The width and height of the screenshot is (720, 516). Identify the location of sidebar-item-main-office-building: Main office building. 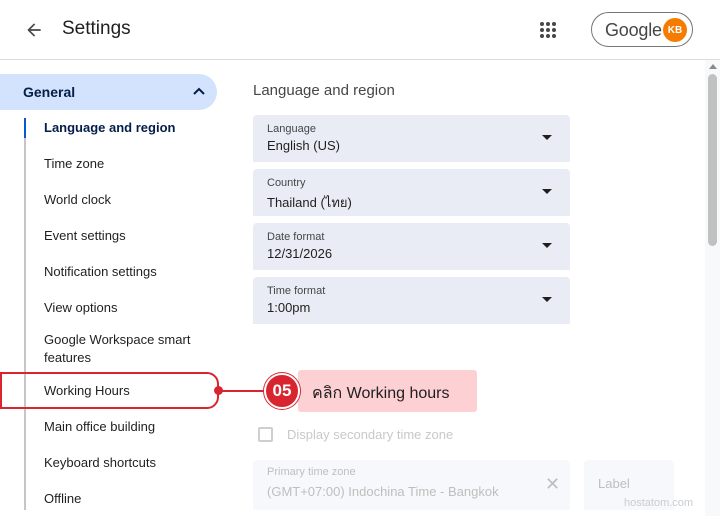
(124, 427).